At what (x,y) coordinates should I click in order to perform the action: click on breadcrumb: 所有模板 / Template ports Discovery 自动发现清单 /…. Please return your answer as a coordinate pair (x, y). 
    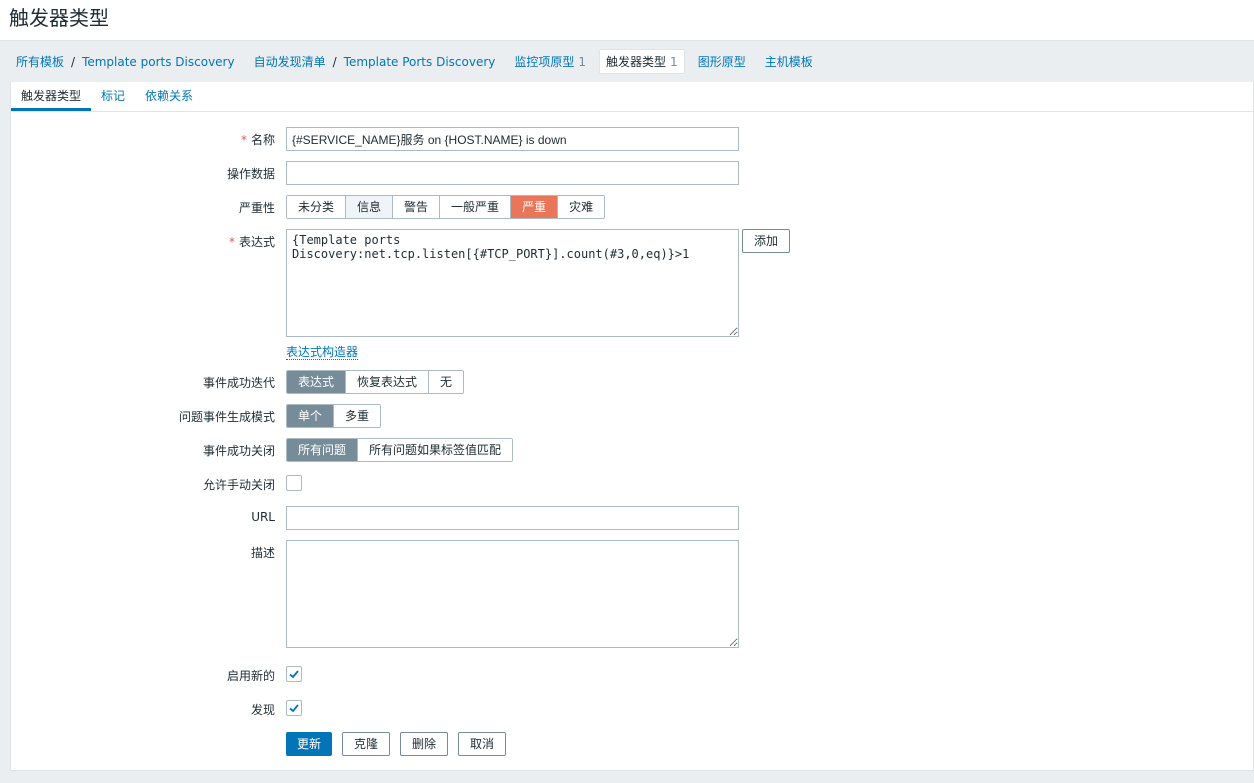
    Looking at the image, I should click on (627, 61).